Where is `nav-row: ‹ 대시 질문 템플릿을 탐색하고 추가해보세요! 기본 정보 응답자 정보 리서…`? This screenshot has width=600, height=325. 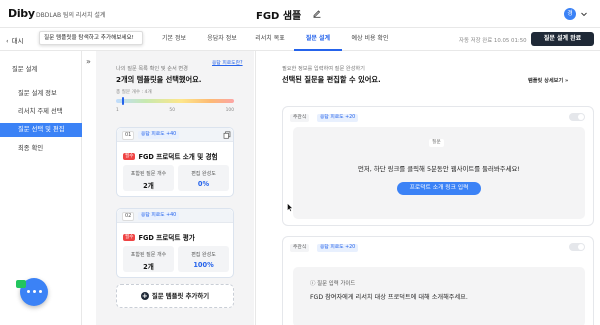 nav-row: ‹ 대시 질문 템플릿을 탐색하고 추가해보세요! 기본 정보 응답자 정보 리서… is located at coordinates (300, 39).